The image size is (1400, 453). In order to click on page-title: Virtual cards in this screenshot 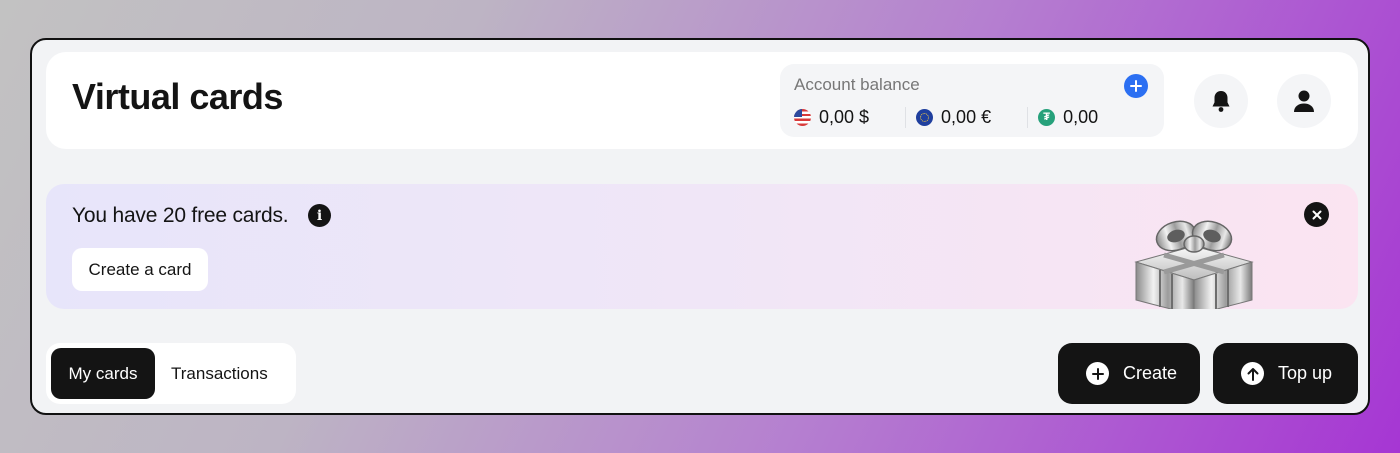, I will do `click(177, 96)`.